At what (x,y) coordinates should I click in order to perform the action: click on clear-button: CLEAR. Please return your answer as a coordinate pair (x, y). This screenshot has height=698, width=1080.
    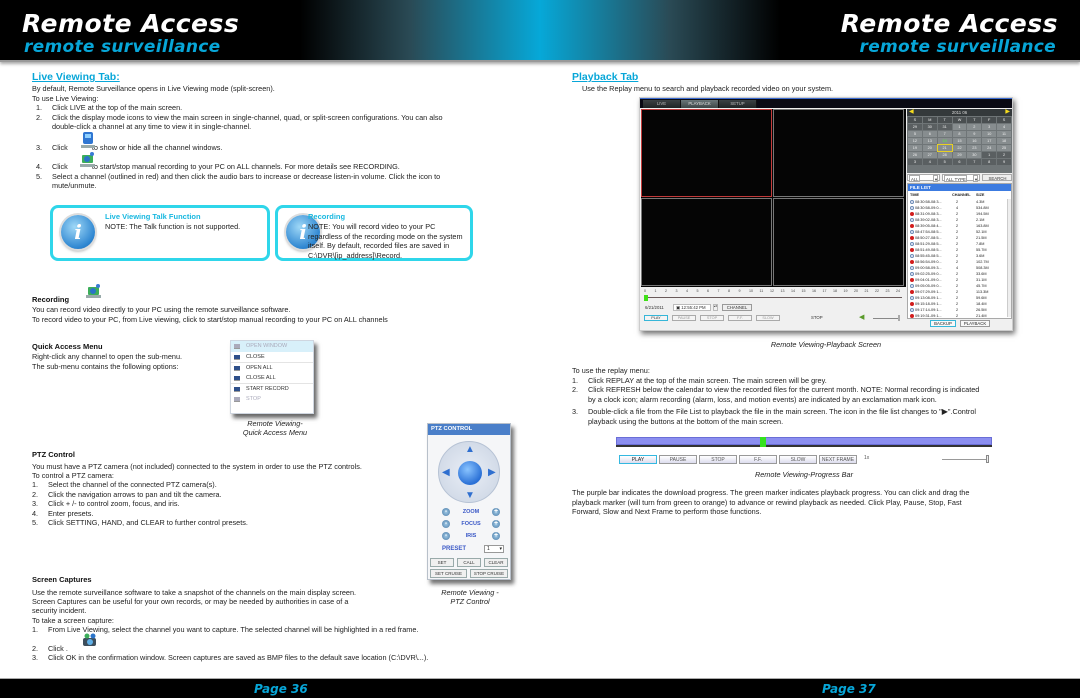
    Looking at the image, I should click on (496, 562).